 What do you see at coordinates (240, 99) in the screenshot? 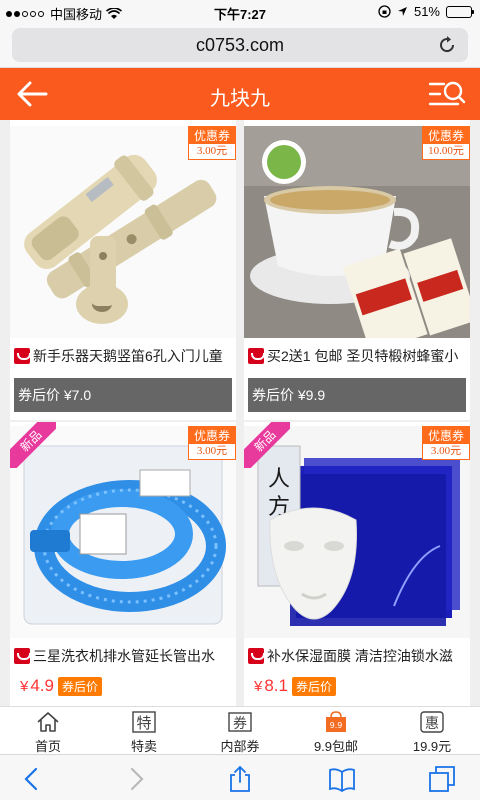
I see `page-title: 九块九` at bounding box center [240, 99].